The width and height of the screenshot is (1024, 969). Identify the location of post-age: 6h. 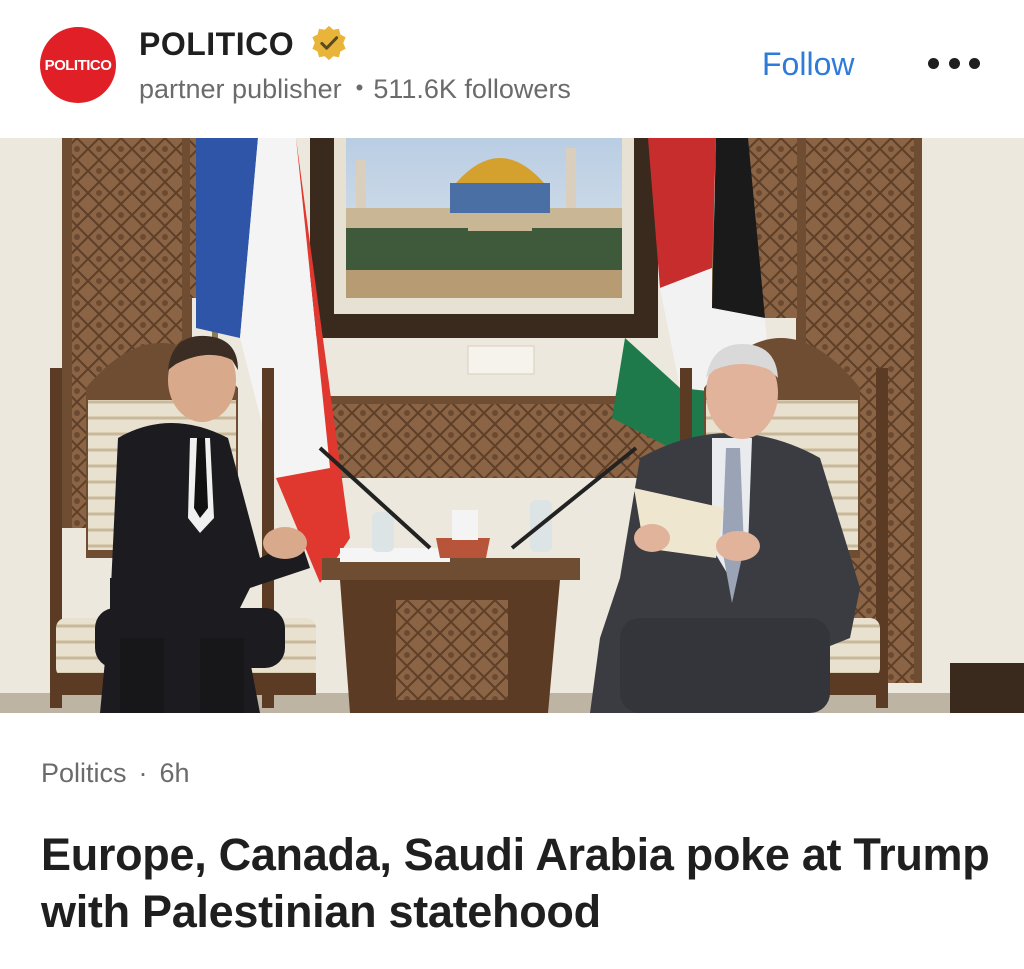
(174, 773).